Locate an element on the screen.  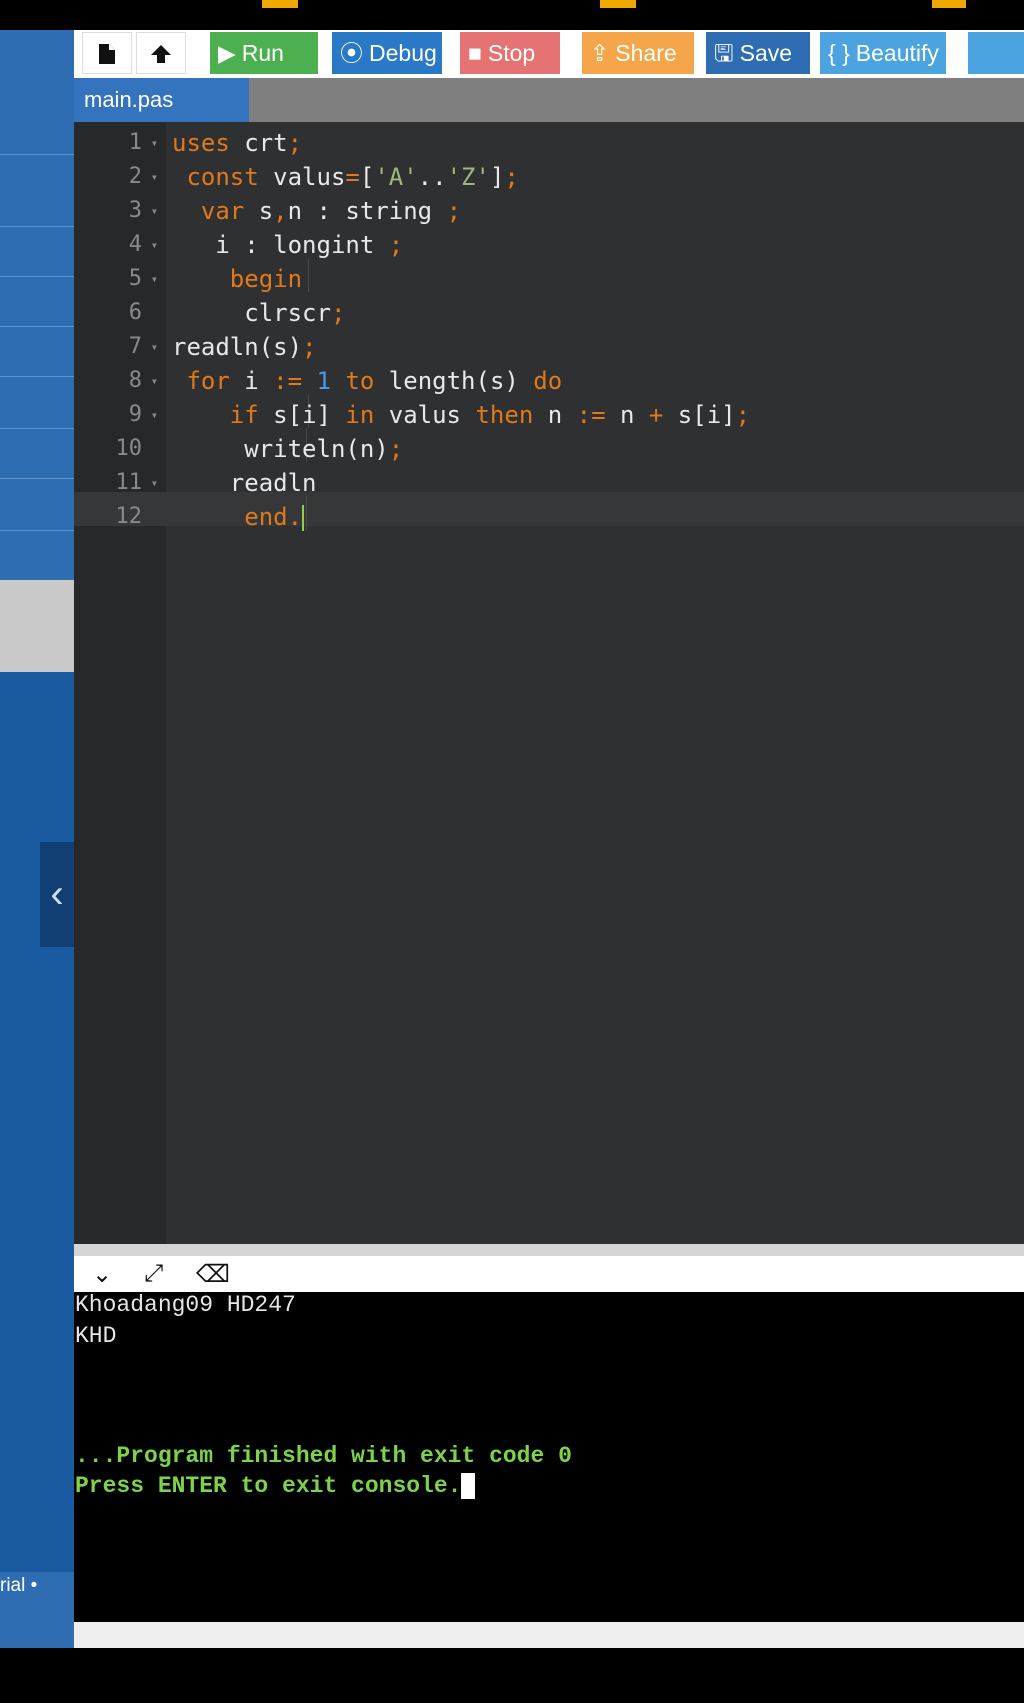
sidebar-tail-label: rial • is located at coordinates (18, 1586).